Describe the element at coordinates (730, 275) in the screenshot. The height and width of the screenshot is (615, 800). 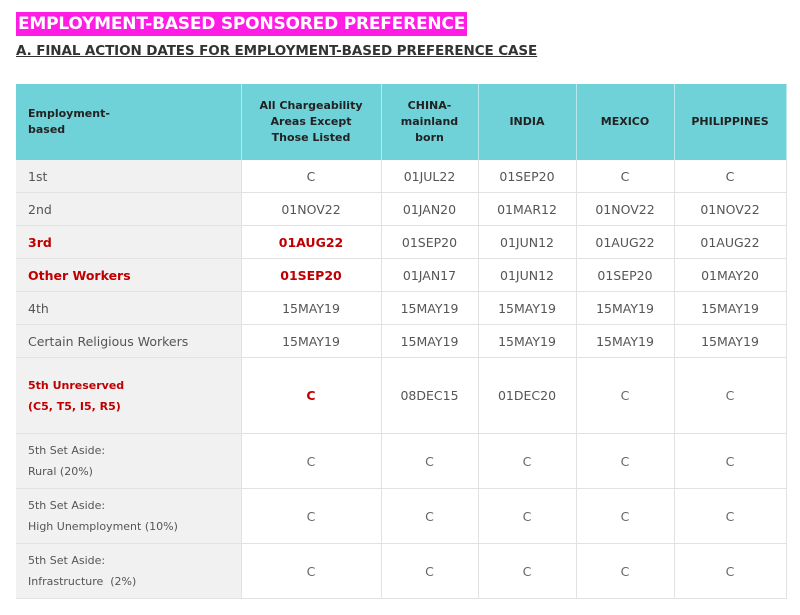
I see `table-cell: 01MAY20` at that location.